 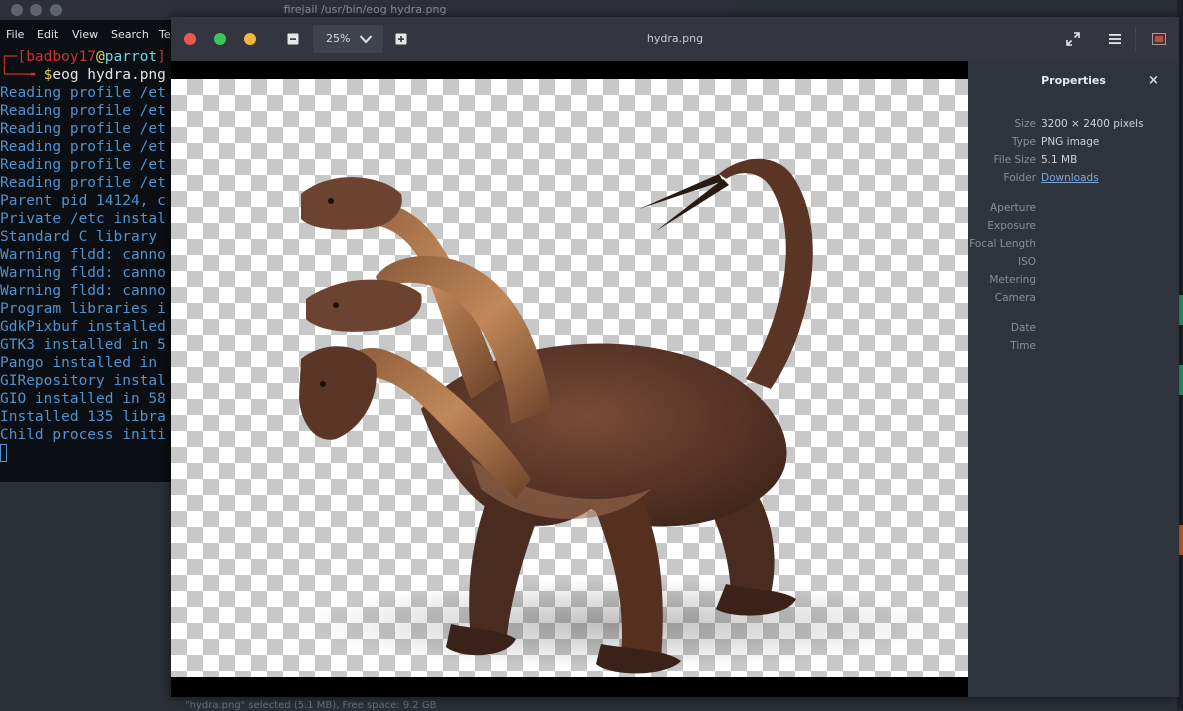 What do you see at coordinates (100, 57) in the screenshot?
I see `prompt-at: @` at bounding box center [100, 57].